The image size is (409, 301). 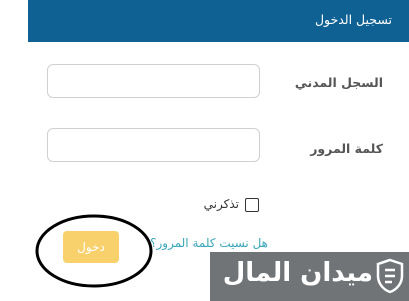 I want to click on login-button: دخول, so click(x=91, y=247).